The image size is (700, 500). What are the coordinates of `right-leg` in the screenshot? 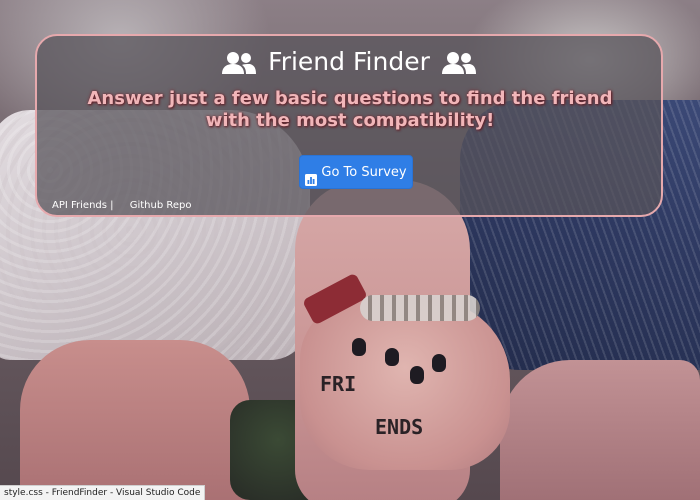 It's located at (600, 430).